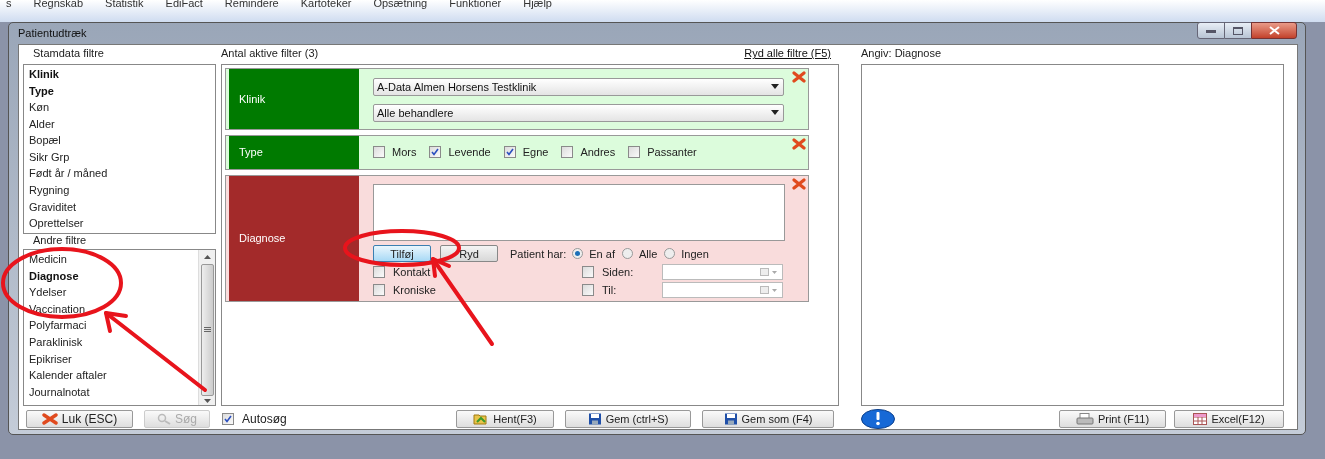 This screenshot has height=459, width=1325. I want to click on folder-icon, so click(481, 419).